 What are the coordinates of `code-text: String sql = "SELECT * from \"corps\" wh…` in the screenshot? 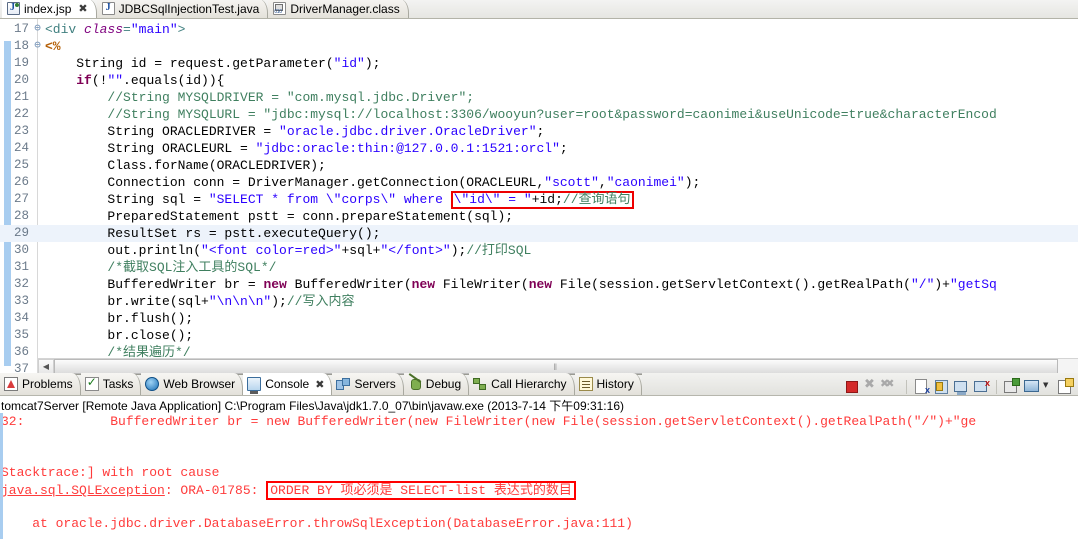 It's located at (338, 199).